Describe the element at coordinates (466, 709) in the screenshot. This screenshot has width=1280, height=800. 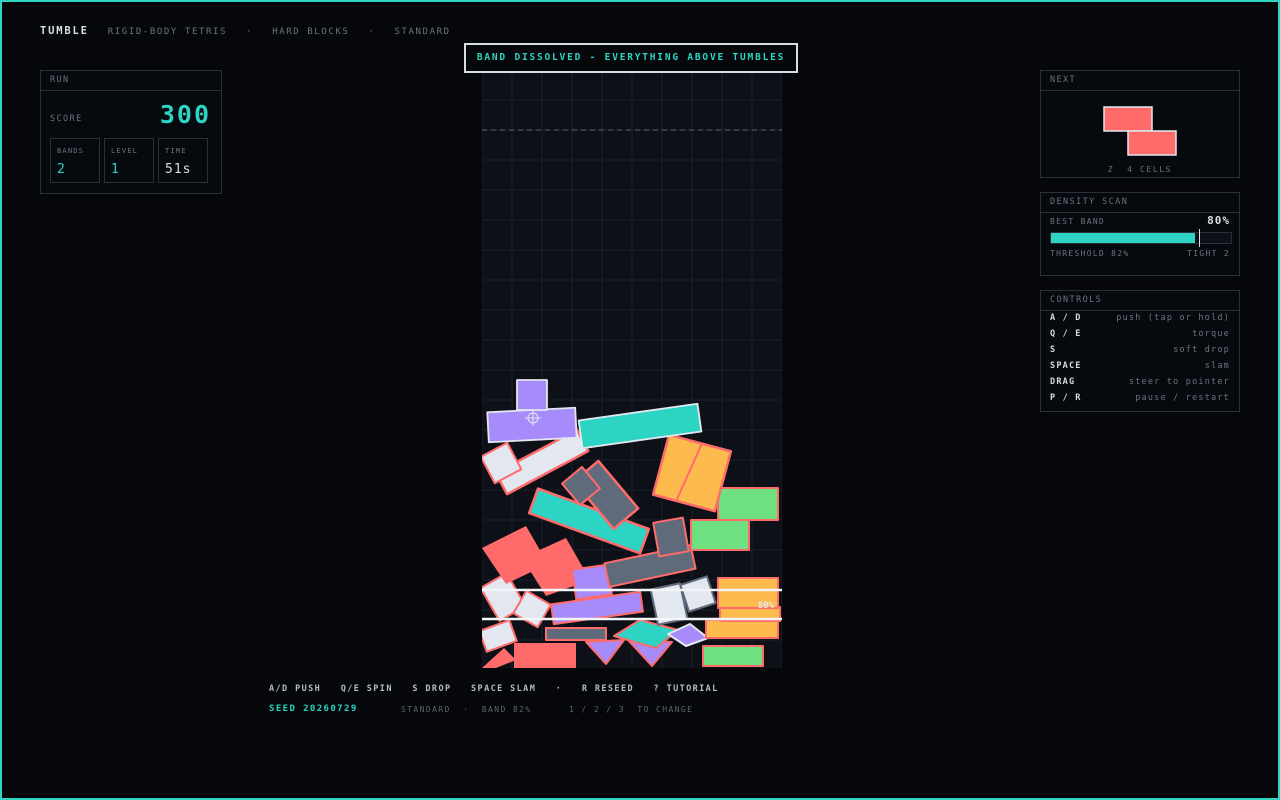
I see `mode-info: STANDARD · BAND 82%` at that location.